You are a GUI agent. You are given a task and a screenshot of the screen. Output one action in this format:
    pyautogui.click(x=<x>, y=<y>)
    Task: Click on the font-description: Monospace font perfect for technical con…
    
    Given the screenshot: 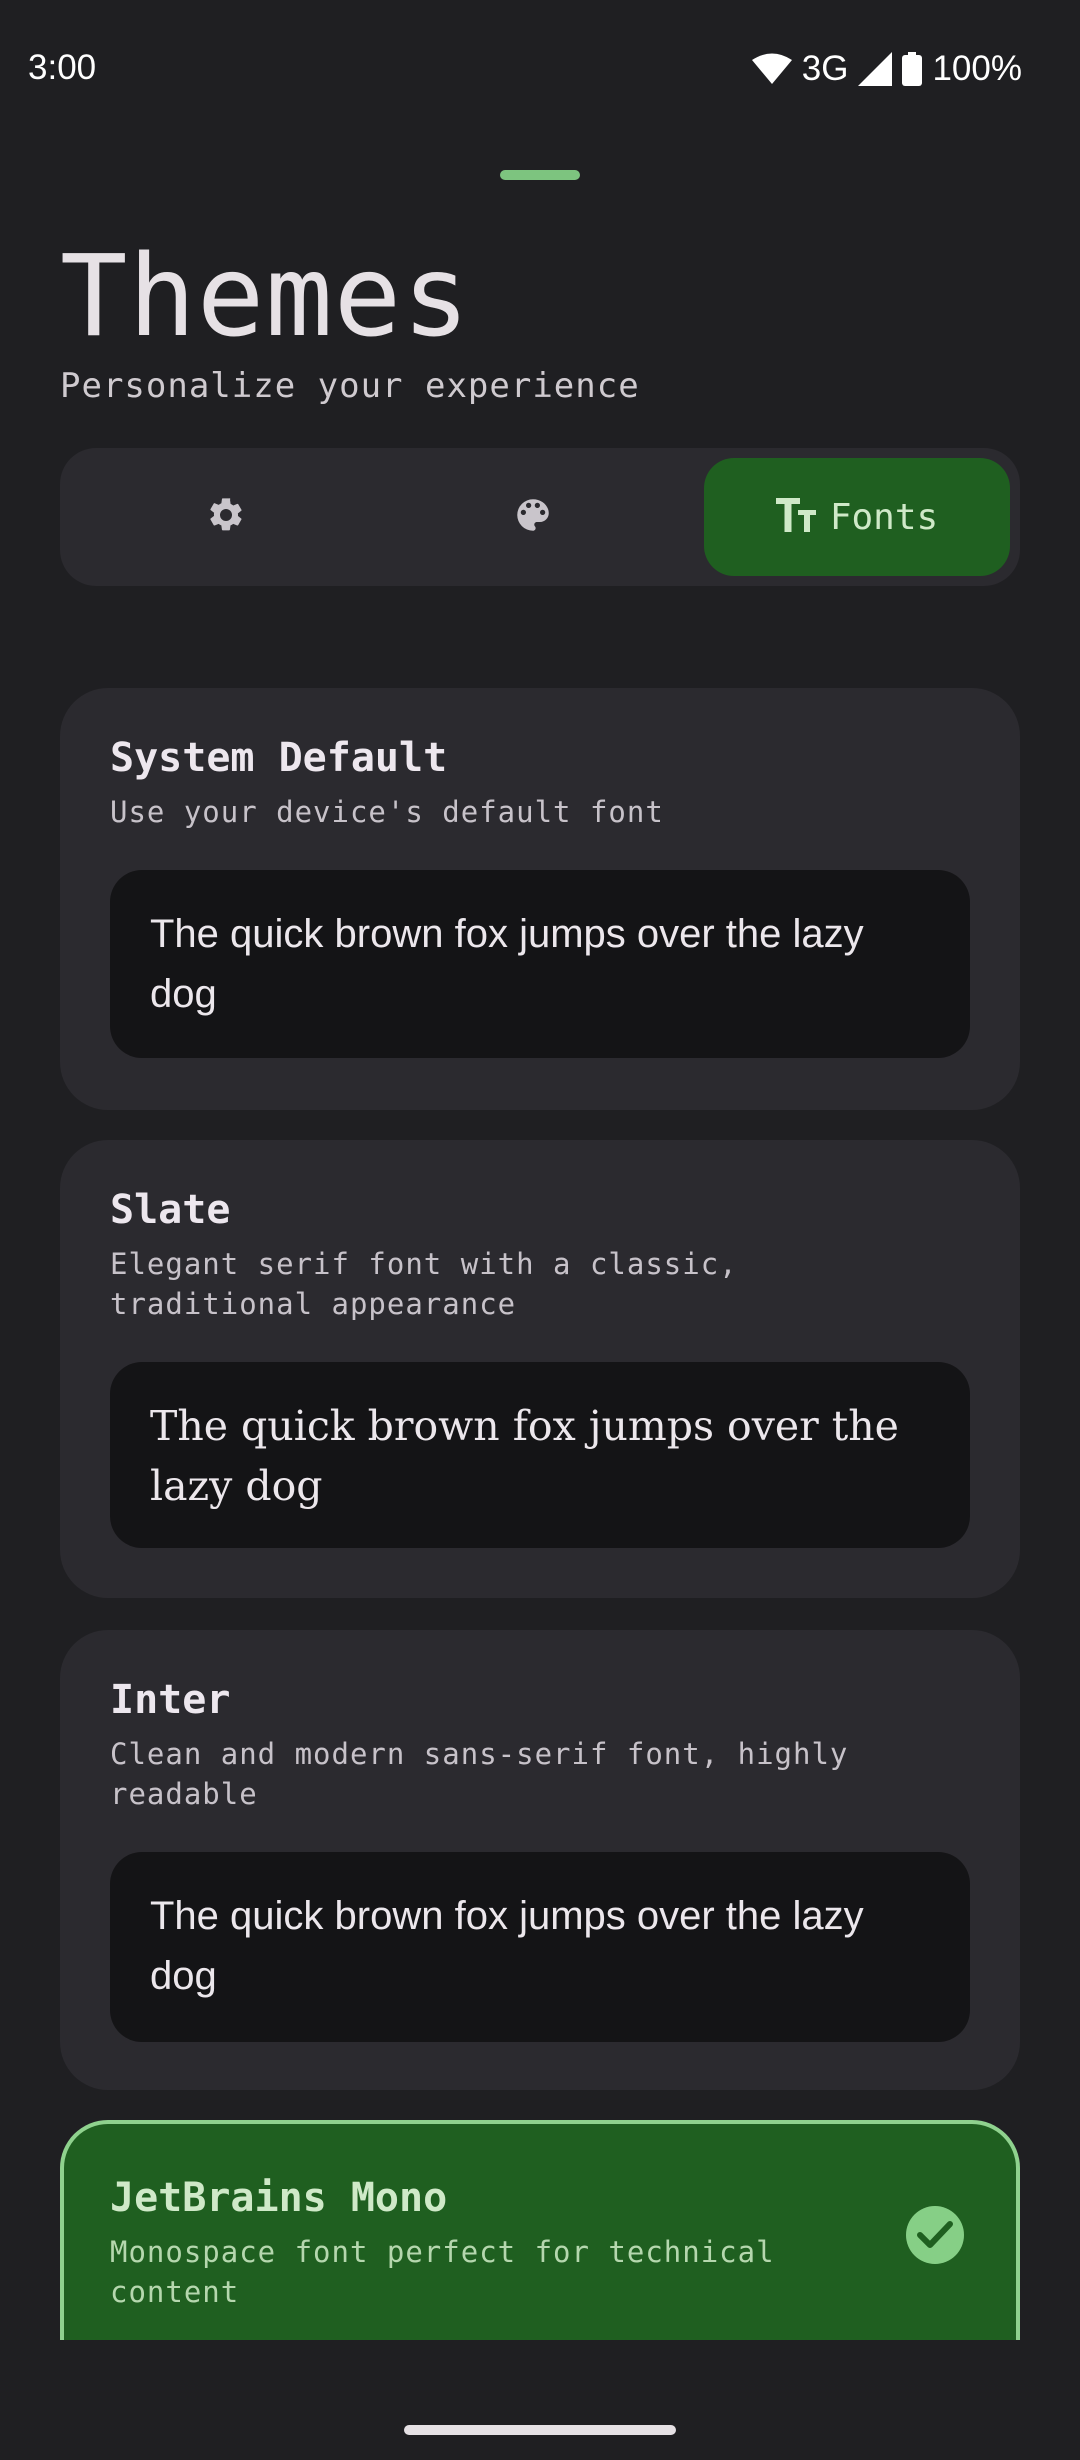 What is the action you would take?
    pyautogui.click(x=442, y=2272)
    